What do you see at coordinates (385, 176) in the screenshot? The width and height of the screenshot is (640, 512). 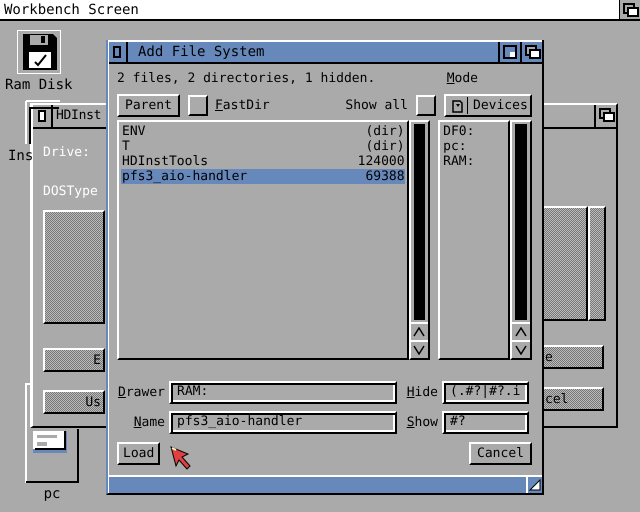 I see `file-size: 69388` at bounding box center [385, 176].